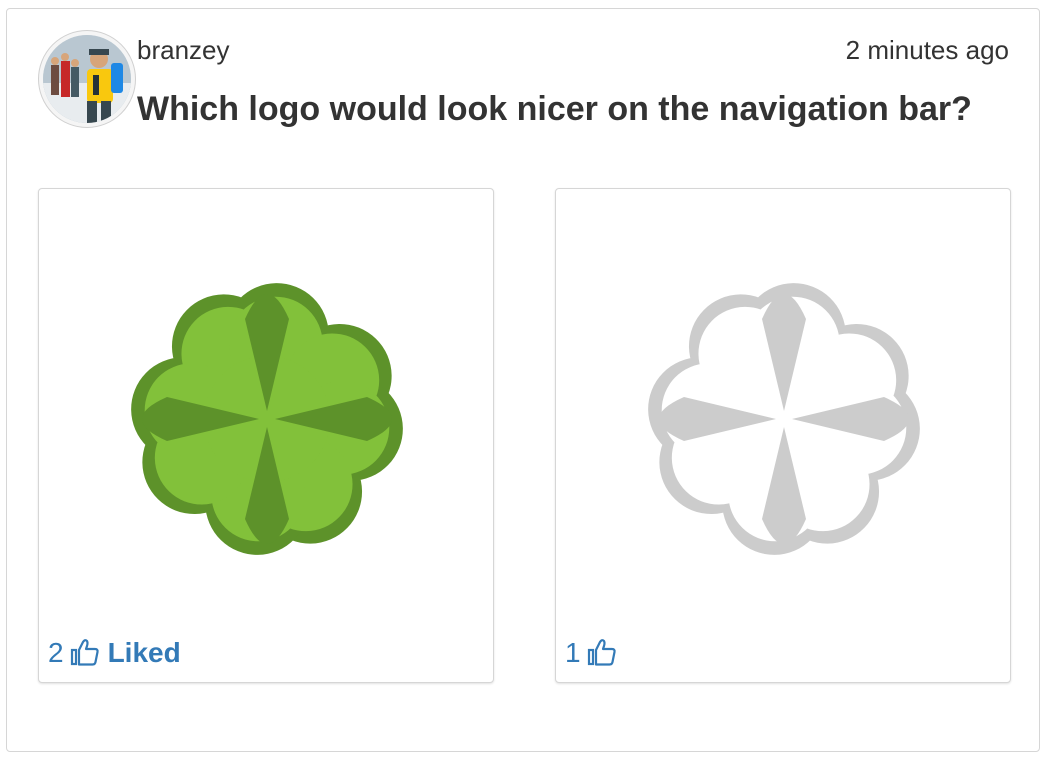  What do you see at coordinates (267, 419) in the screenshot?
I see `clover-logo-green` at bounding box center [267, 419].